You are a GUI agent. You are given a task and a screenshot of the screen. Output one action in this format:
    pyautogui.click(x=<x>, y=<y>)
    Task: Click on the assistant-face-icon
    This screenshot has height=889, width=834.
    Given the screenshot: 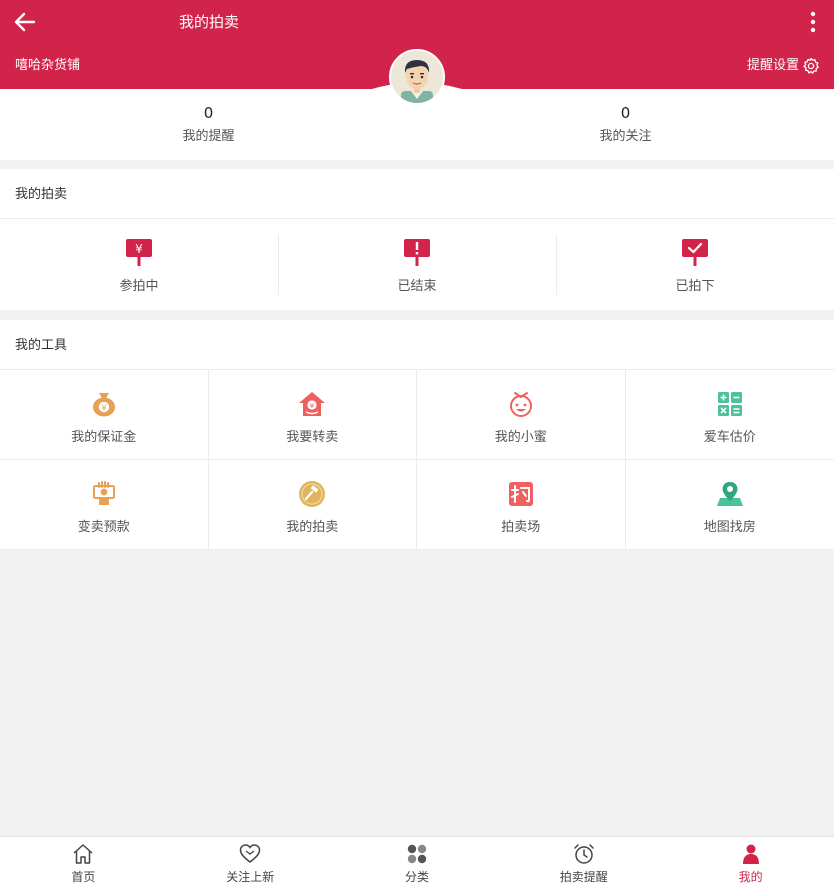 What is the action you would take?
    pyautogui.click(x=520, y=404)
    